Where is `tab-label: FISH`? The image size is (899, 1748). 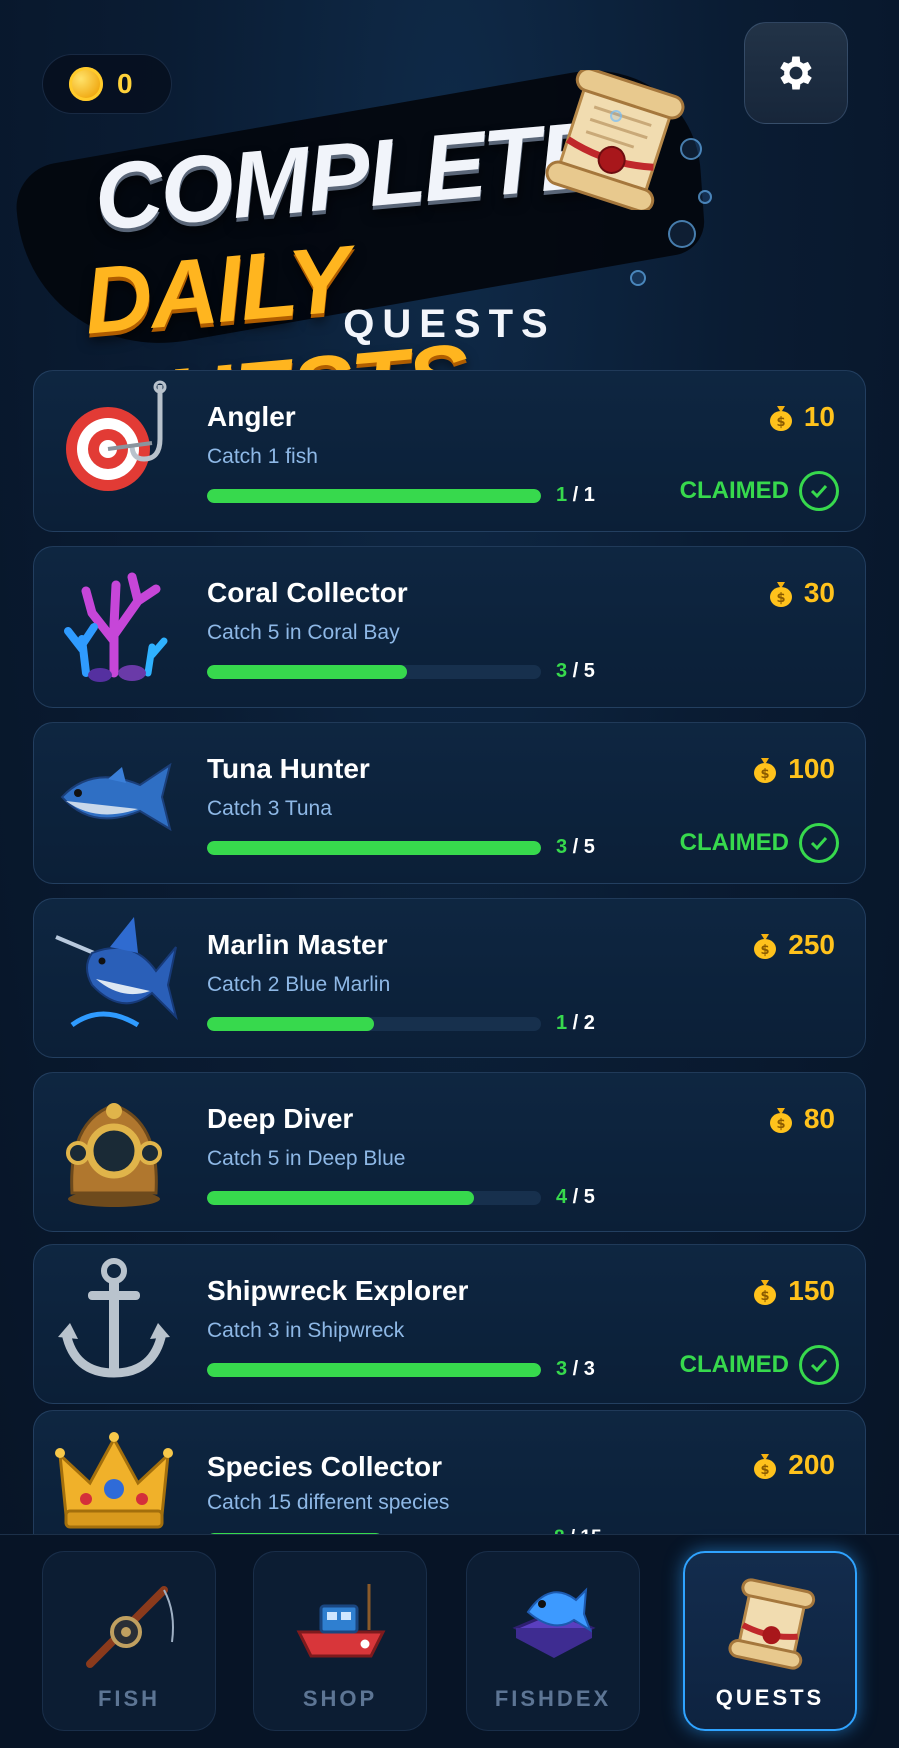 tab-label: FISH is located at coordinates (129, 1698).